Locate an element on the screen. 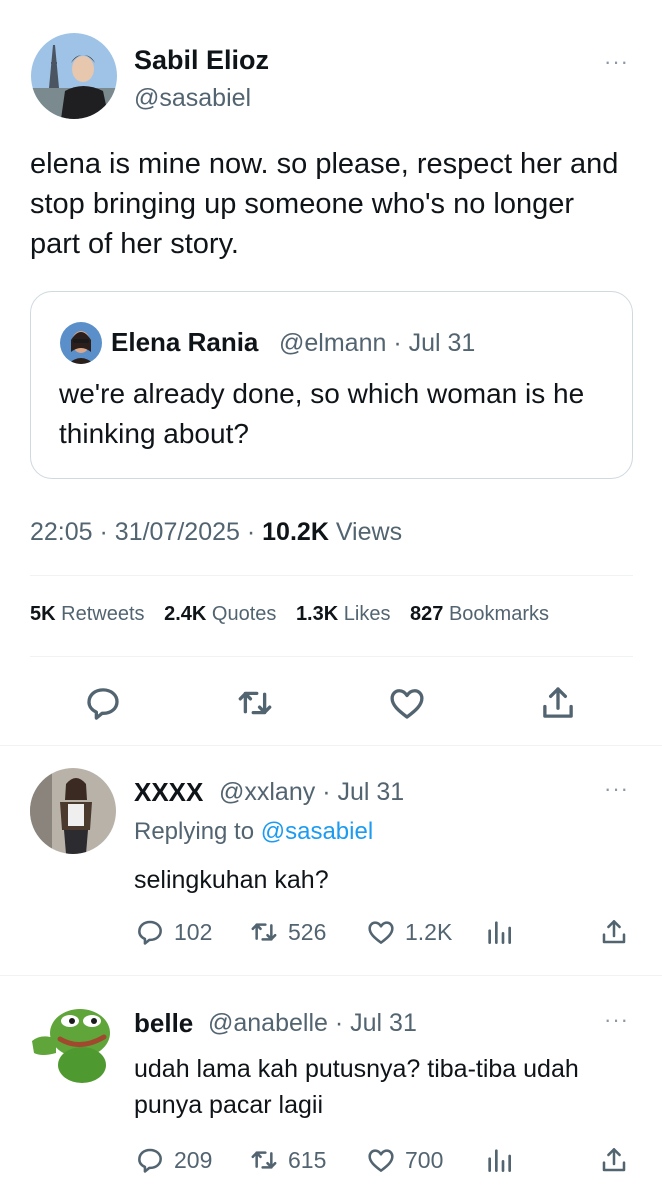 The image size is (662, 1200). tweet-timestamp-line: 22:05 · 31/07/2025 · 10.2K Views is located at coordinates (216, 532).